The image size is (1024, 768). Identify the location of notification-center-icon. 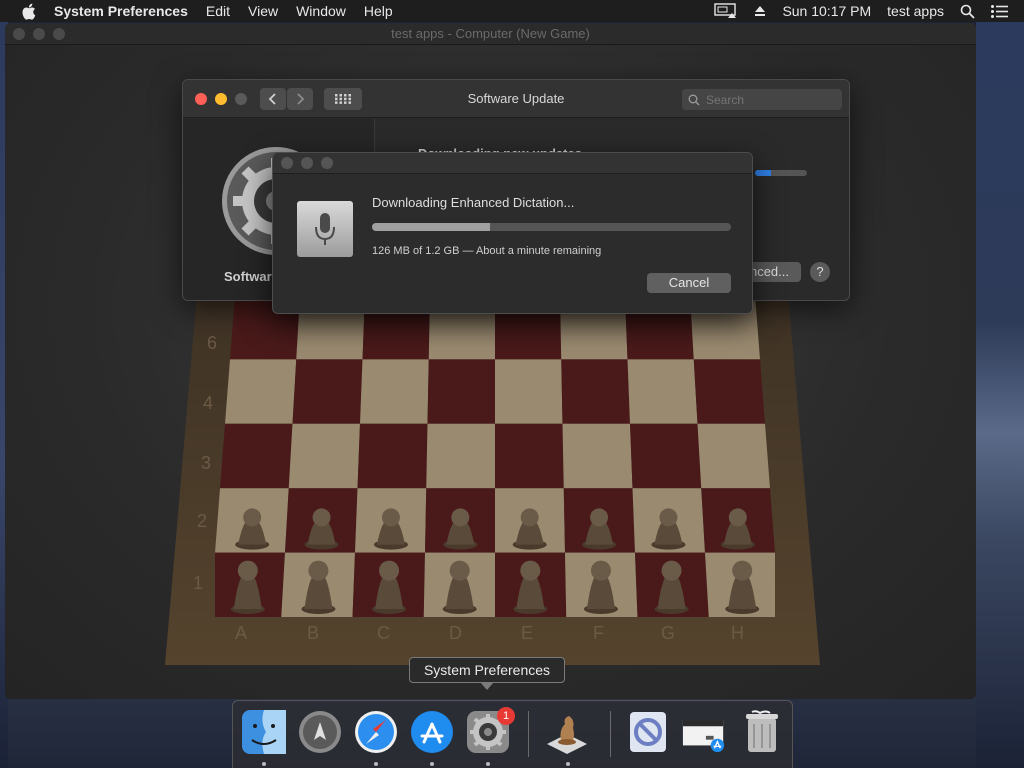
(999, 11).